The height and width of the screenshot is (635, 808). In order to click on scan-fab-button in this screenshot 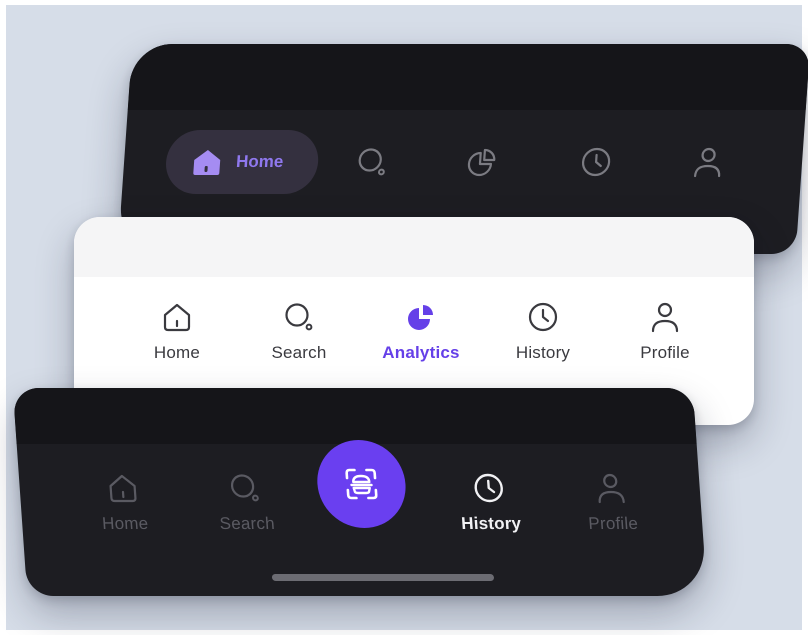, I will do `click(361, 484)`.